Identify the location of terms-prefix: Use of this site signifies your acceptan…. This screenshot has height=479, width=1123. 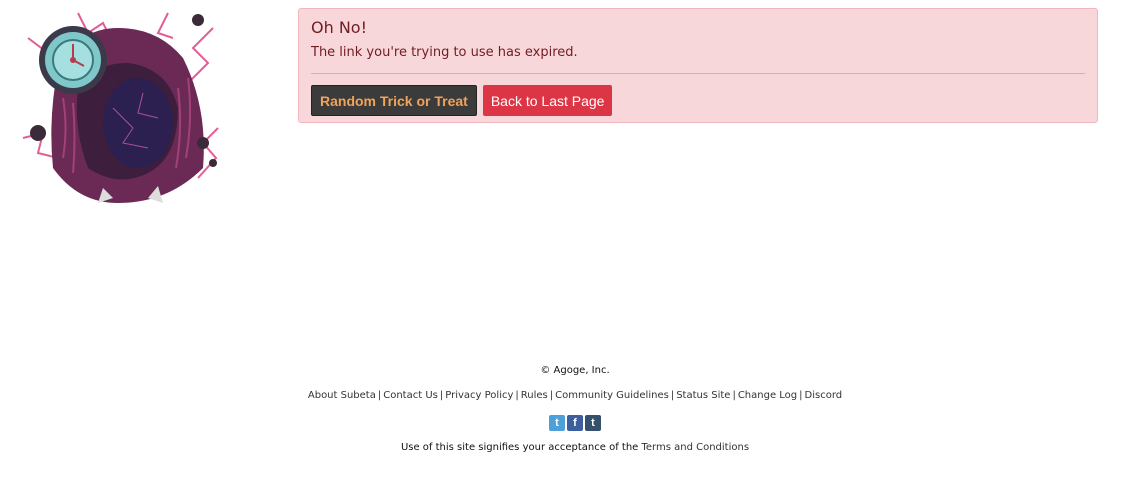
(519, 447).